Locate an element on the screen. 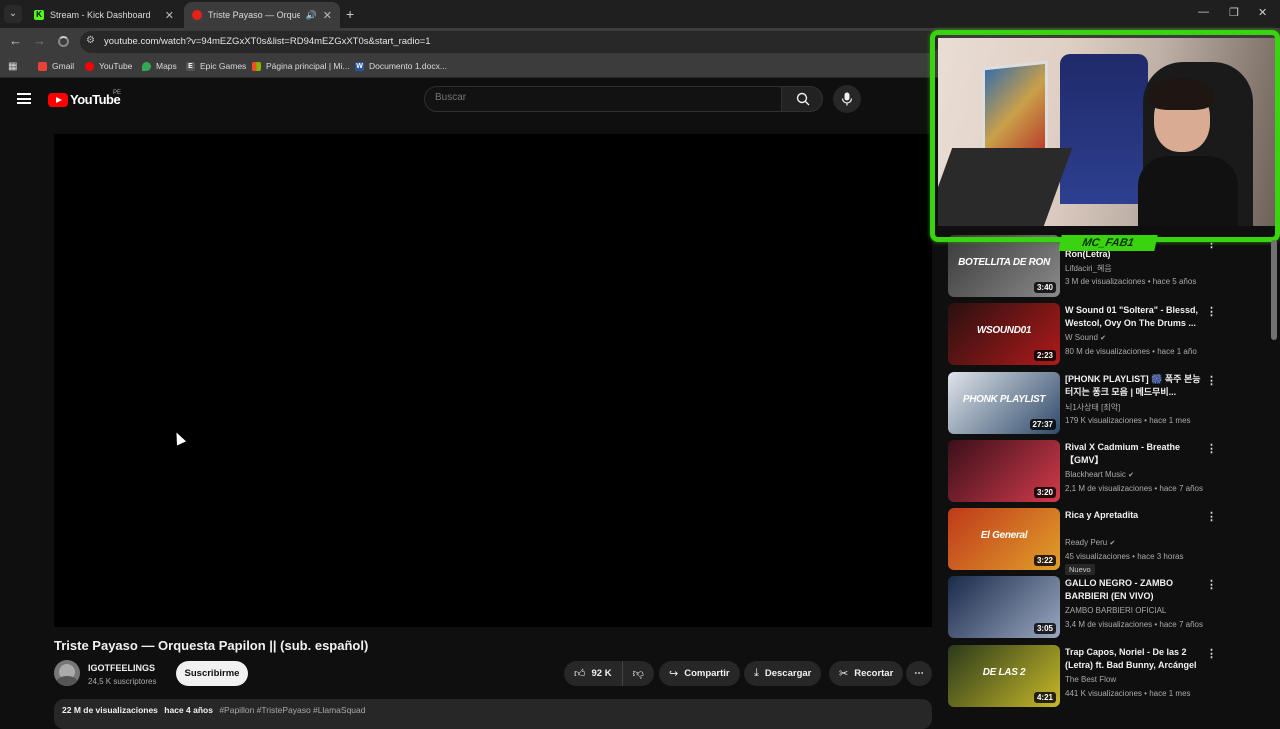  bookmark-label: Epic Games is located at coordinates (223, 66).